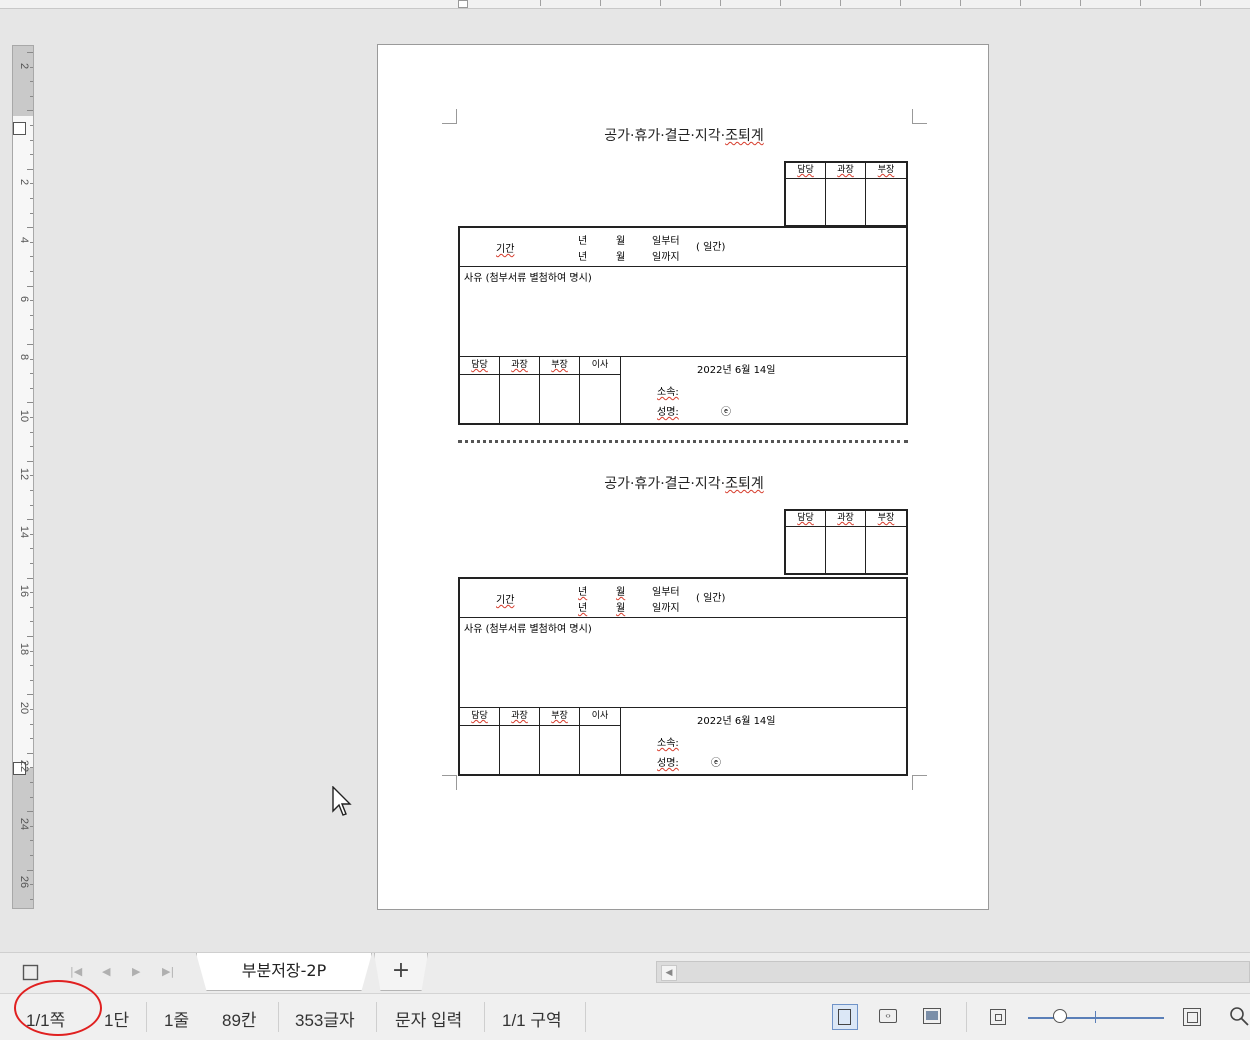 This screenshot has width=1250, height=1040. Describe the element at coordinates (24, 766) in the screenshot. I see `ruler-label: 22` at that location.